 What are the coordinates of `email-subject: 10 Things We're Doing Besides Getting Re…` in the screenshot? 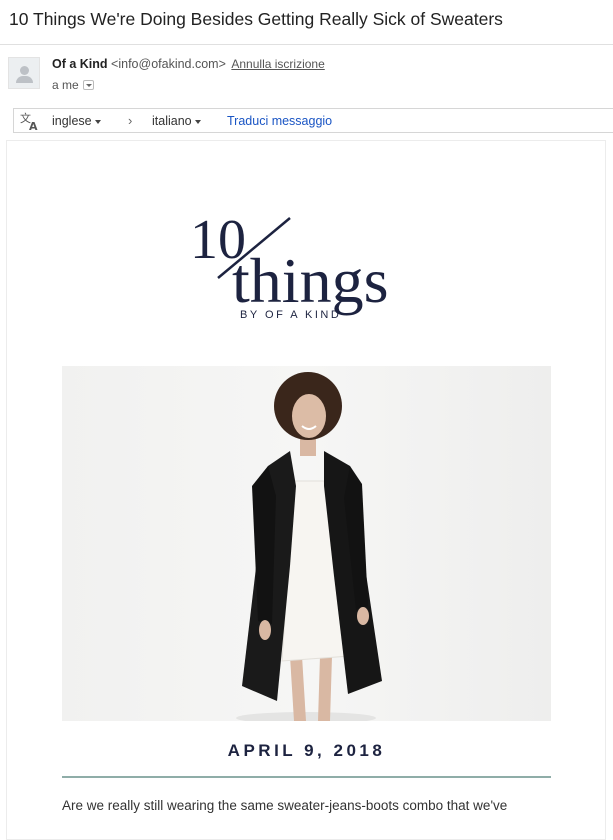 It's located at (256, 19).